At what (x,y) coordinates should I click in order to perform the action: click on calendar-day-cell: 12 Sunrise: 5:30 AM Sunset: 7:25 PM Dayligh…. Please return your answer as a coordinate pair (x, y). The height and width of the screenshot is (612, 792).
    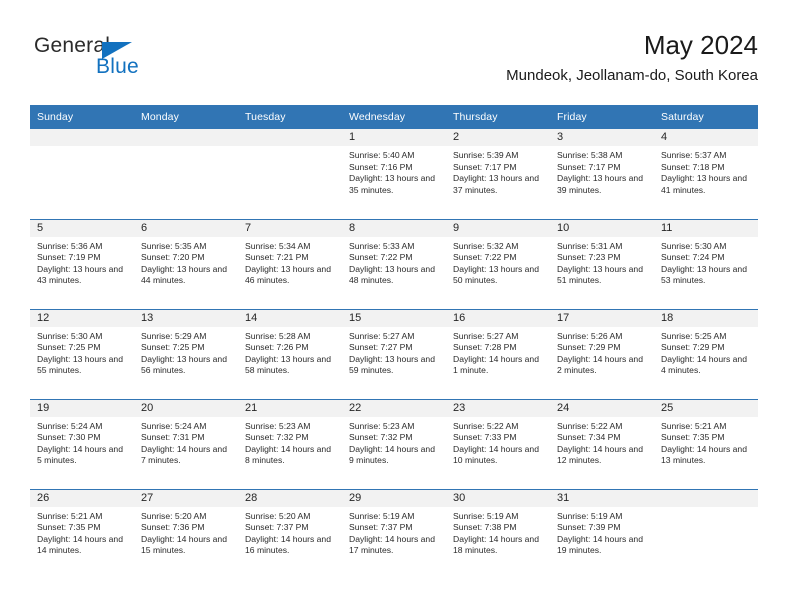
    Looking at the image, I should click on (82, 353).